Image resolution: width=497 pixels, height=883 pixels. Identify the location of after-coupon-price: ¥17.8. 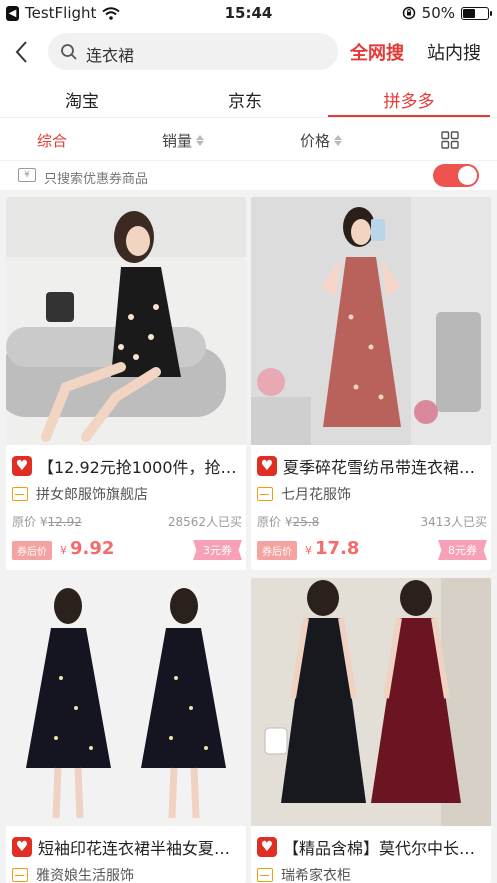
(332, 548).